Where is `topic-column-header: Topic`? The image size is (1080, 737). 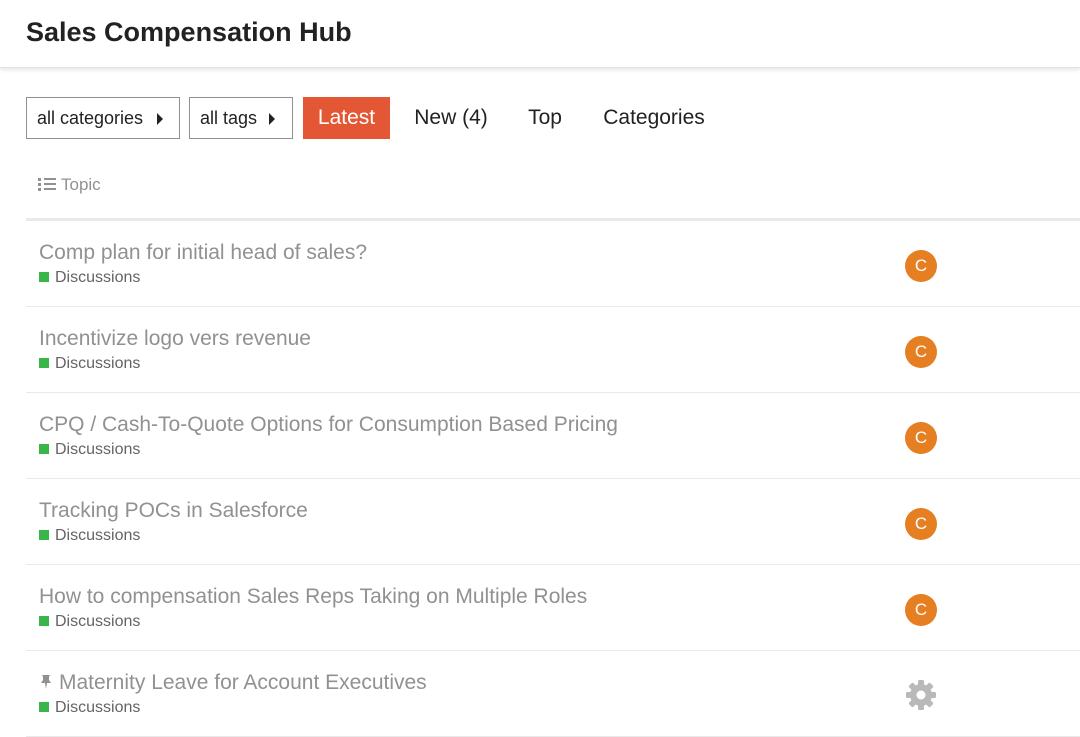 topic-column-header: Topic is located at coordinates (69, 185).